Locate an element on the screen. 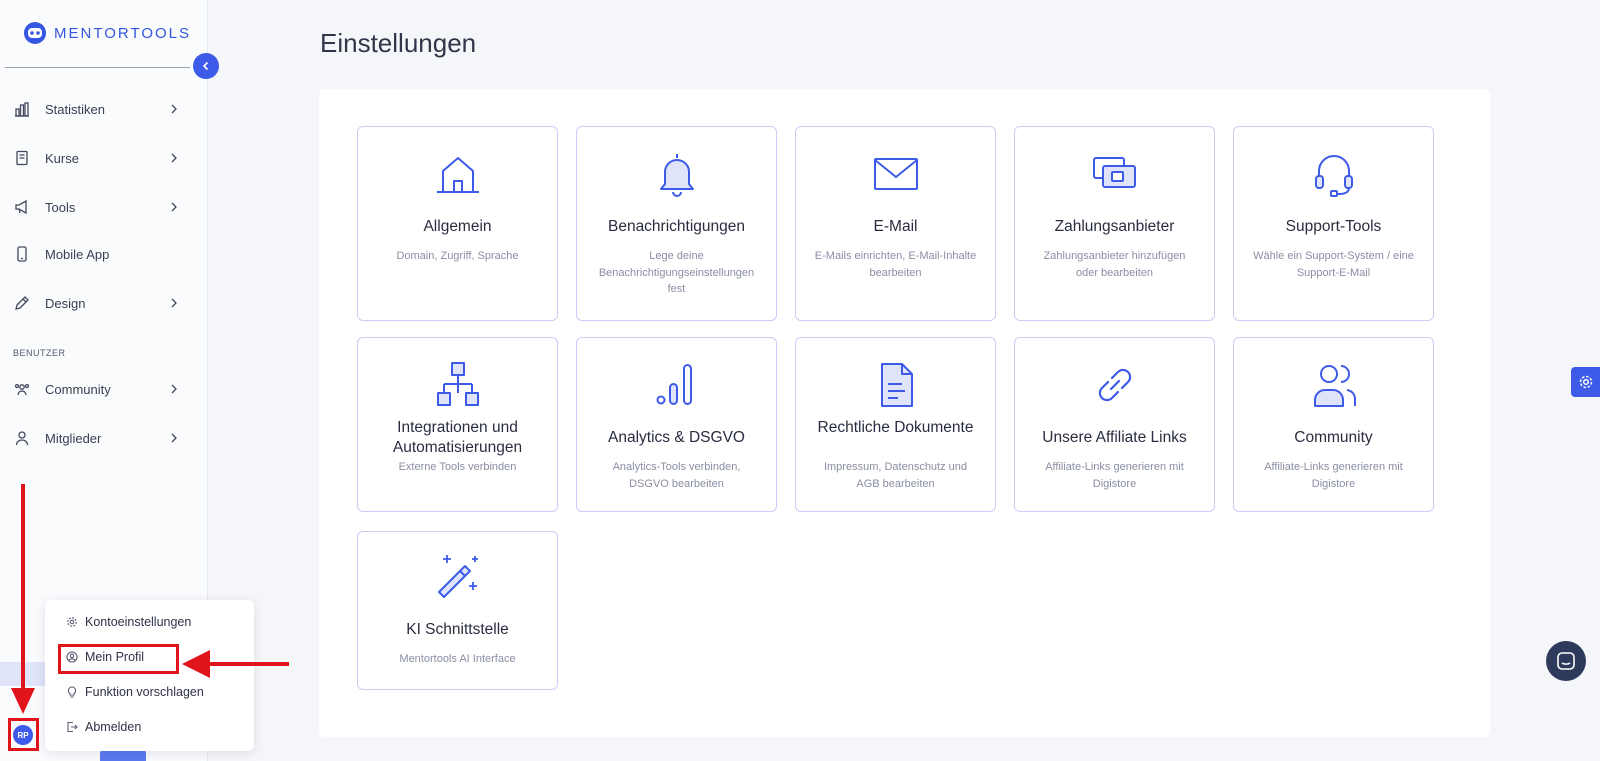 This screenshot has height=761, width=1600. bar-chart-icon is located at coordinates (22, 109).